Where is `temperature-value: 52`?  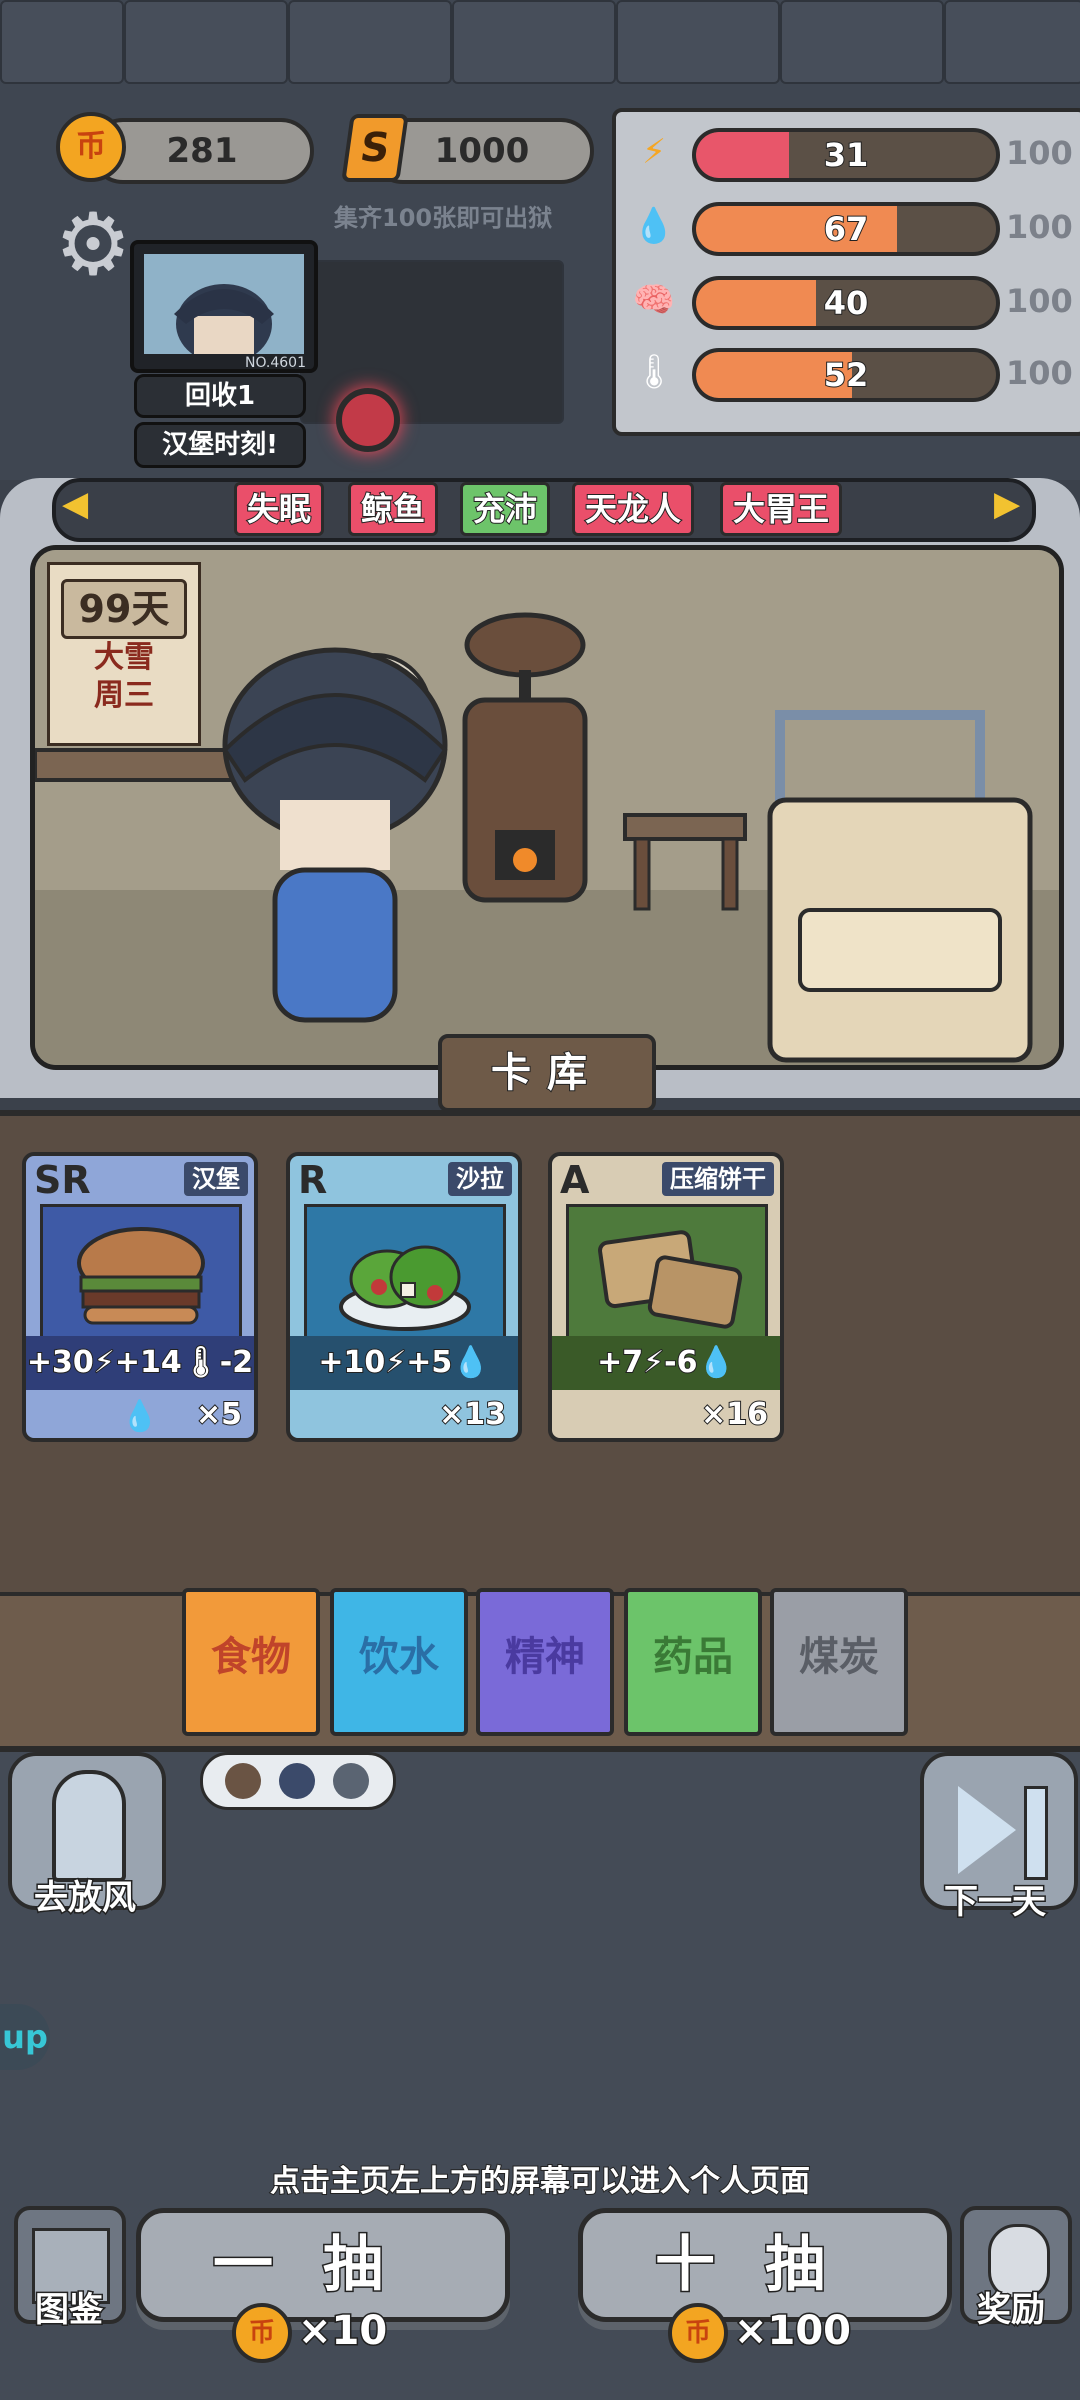
temperature-value: 52 is located at coordinates (846, 375).